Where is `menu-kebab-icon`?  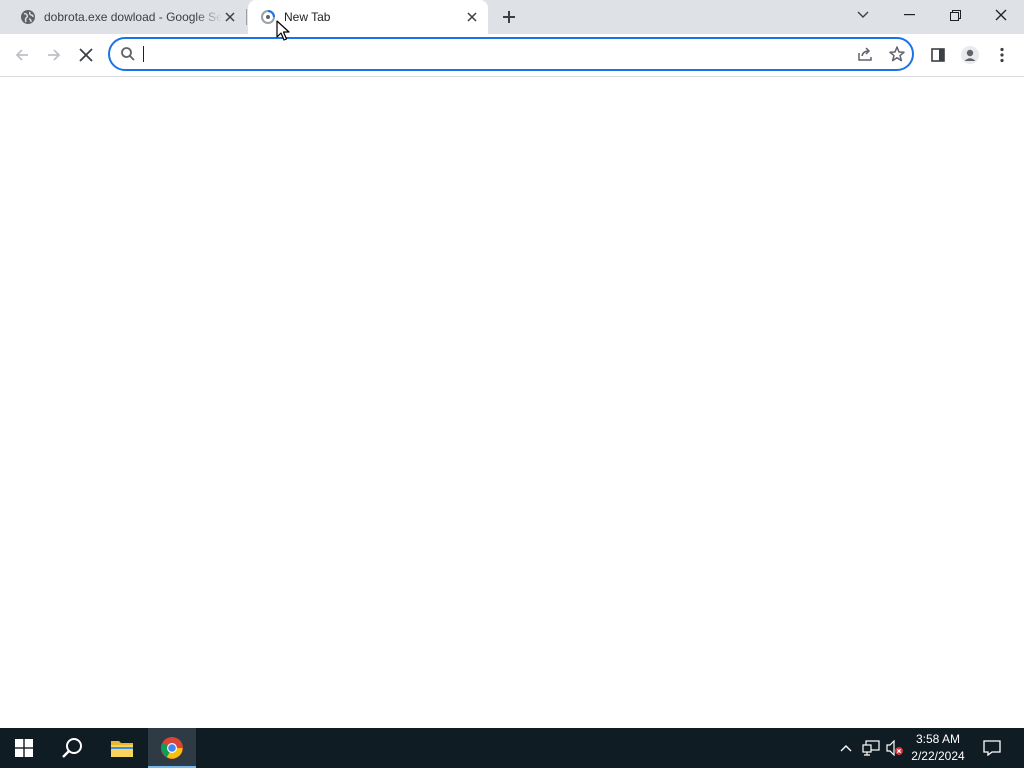 menu-kebab-icon is located at coordinates (1002, 55).